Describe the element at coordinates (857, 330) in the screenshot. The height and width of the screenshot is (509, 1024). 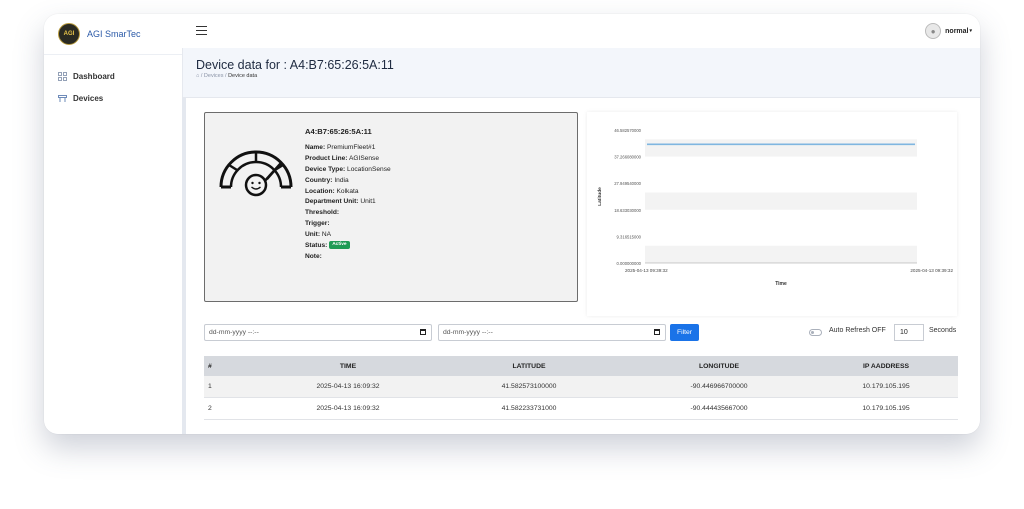
I see `auto-refresh-label: Auto Refresh OFF` at that location.